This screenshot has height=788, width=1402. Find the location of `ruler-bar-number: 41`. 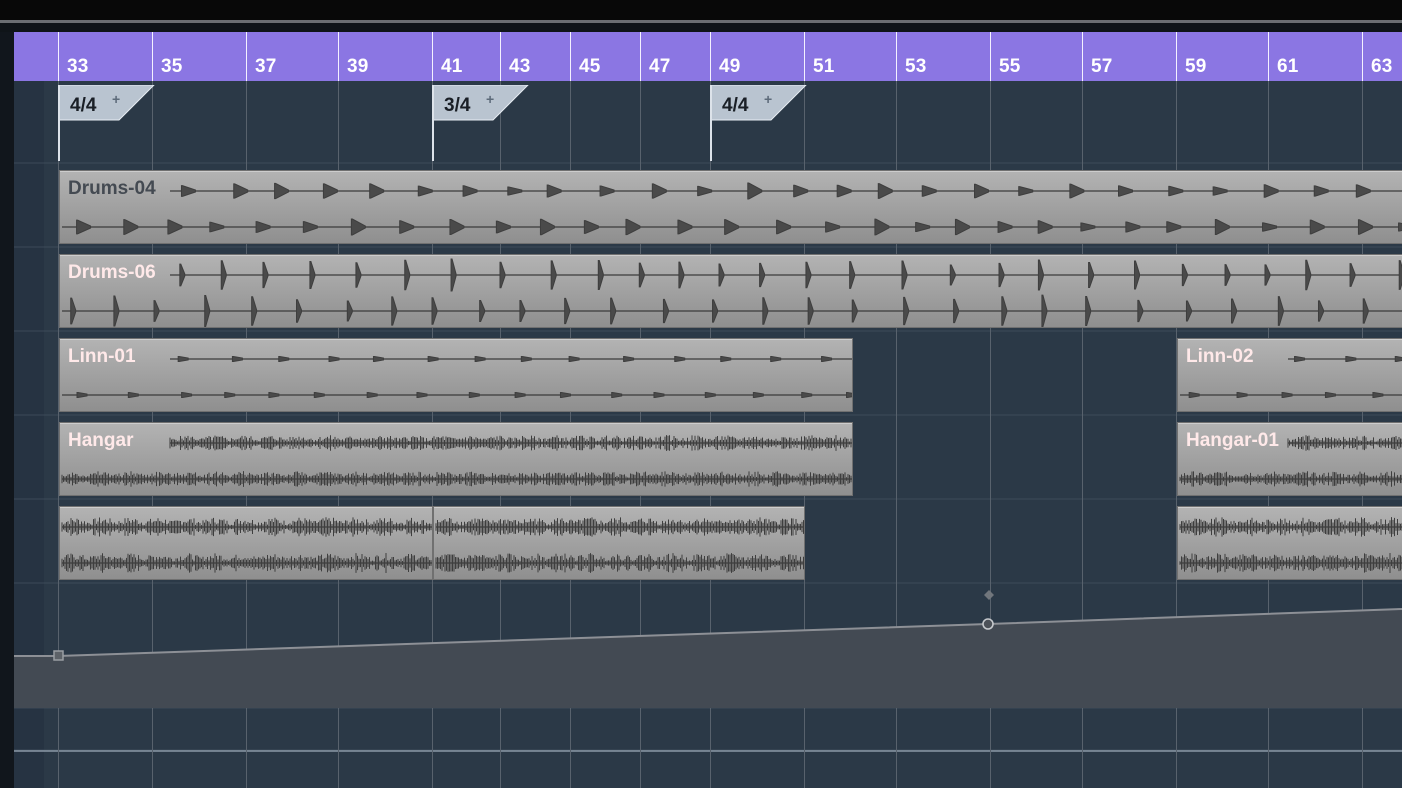

ruler-bar-number: 41 is located at coordinates (452, 66).